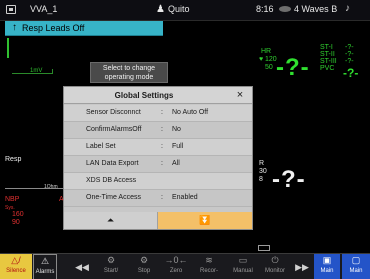 The image size is (370, 279). Describe the element at coordinates (111, 260) in the screenshot. I see `start-icon: ⚙` at that location.